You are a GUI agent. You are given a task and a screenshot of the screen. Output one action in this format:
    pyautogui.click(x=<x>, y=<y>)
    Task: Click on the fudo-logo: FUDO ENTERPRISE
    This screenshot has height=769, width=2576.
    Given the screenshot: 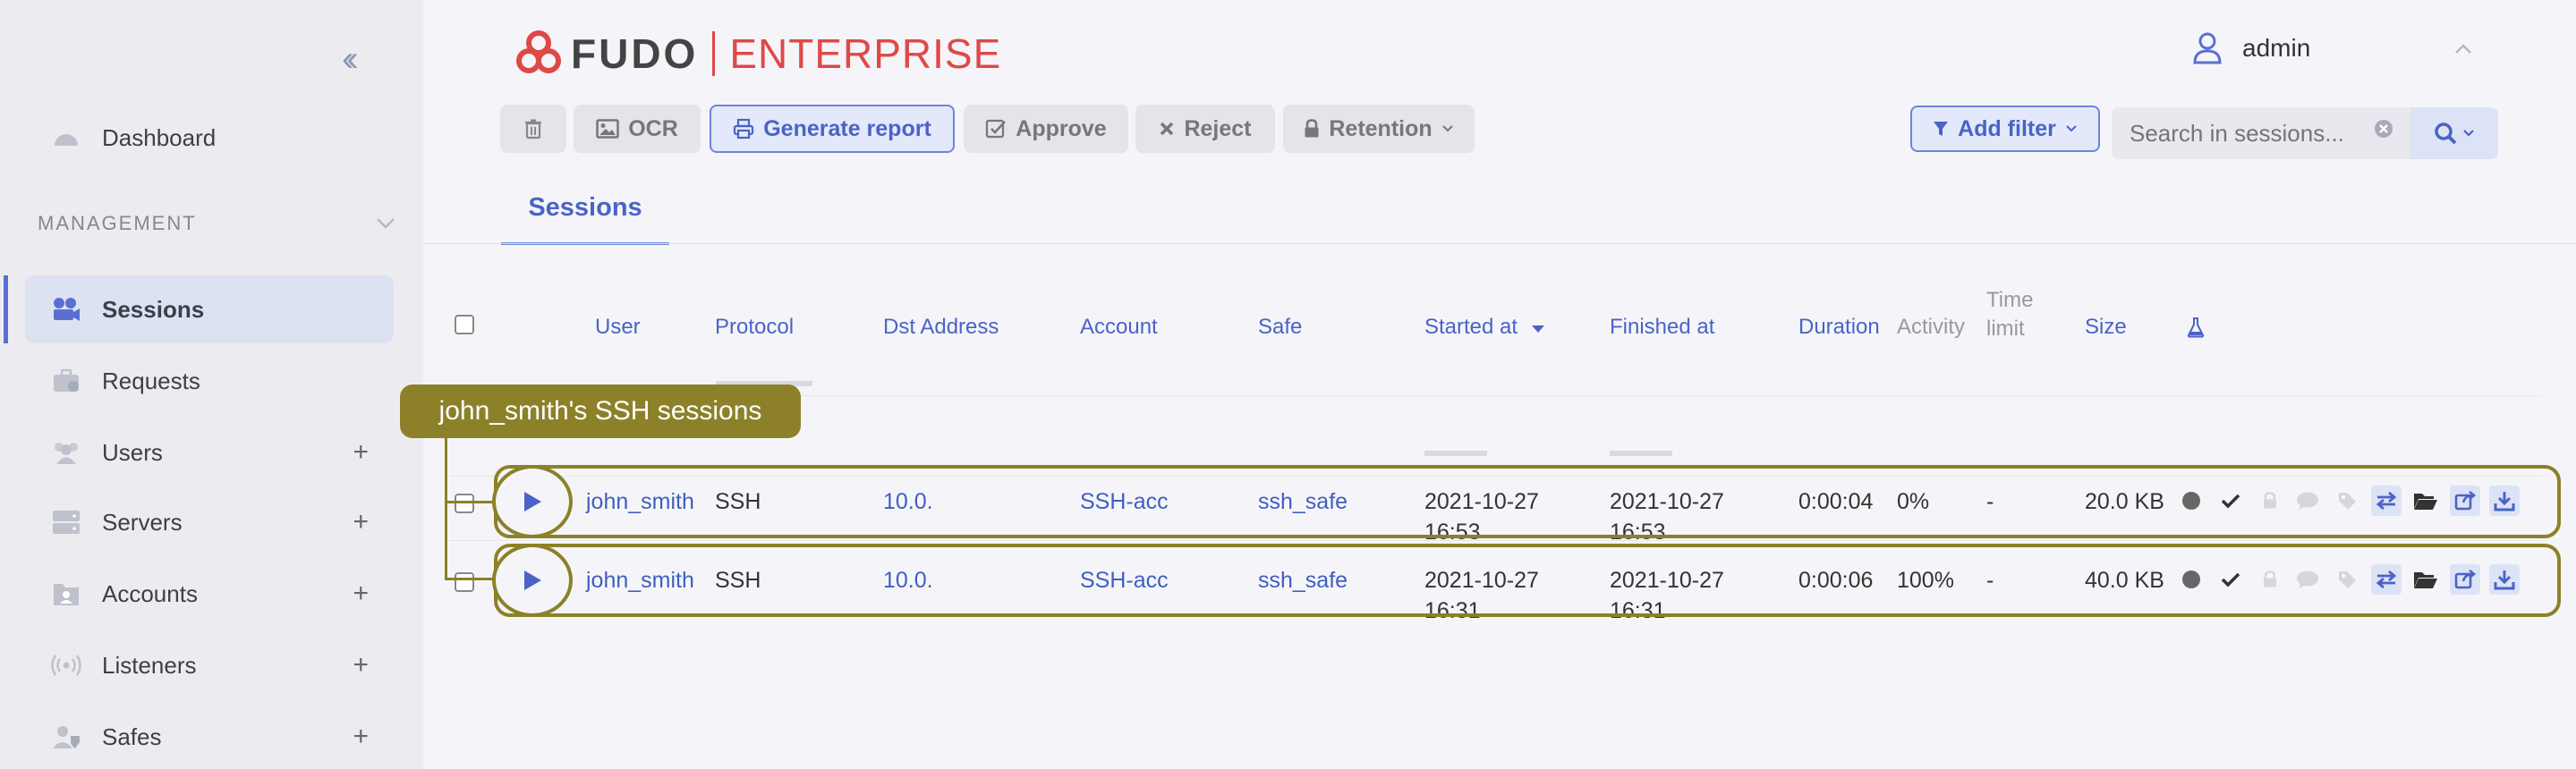 What is the action you would take?
    pyautogui.click(x=757, y=54)
    